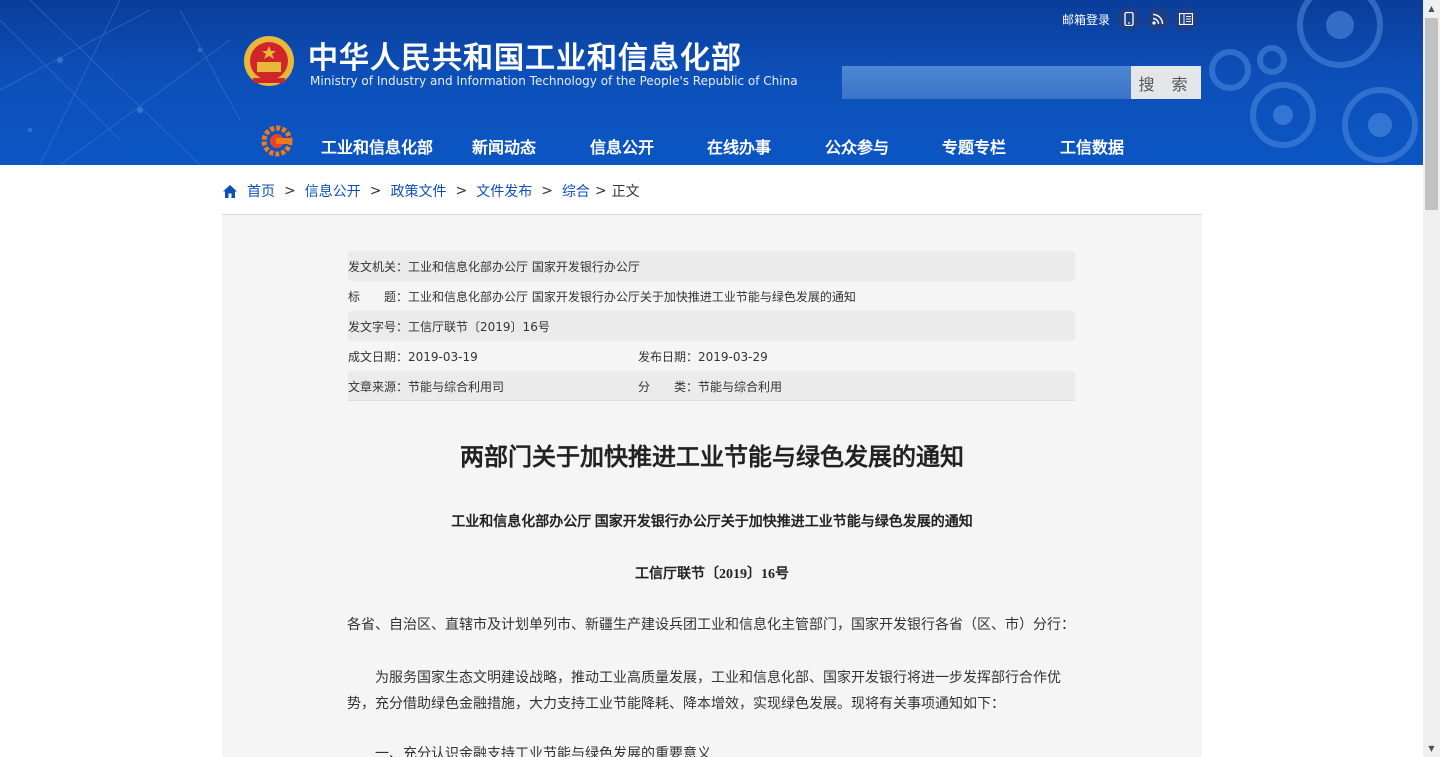  What do you see at coordinates (712, 574) in the screenshot?
I see `article-docno: 工信厅联节〔2019〕16号` at bounding box center [712, 574].